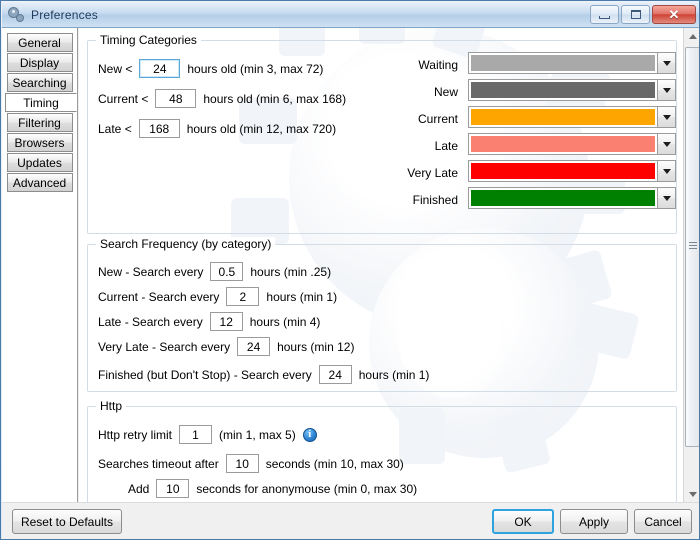  What do you see at coordinates (135, 434) in the screenshot?
I see `http-retry-limit-label: Http retry limit` at bounding box center [135, 434].